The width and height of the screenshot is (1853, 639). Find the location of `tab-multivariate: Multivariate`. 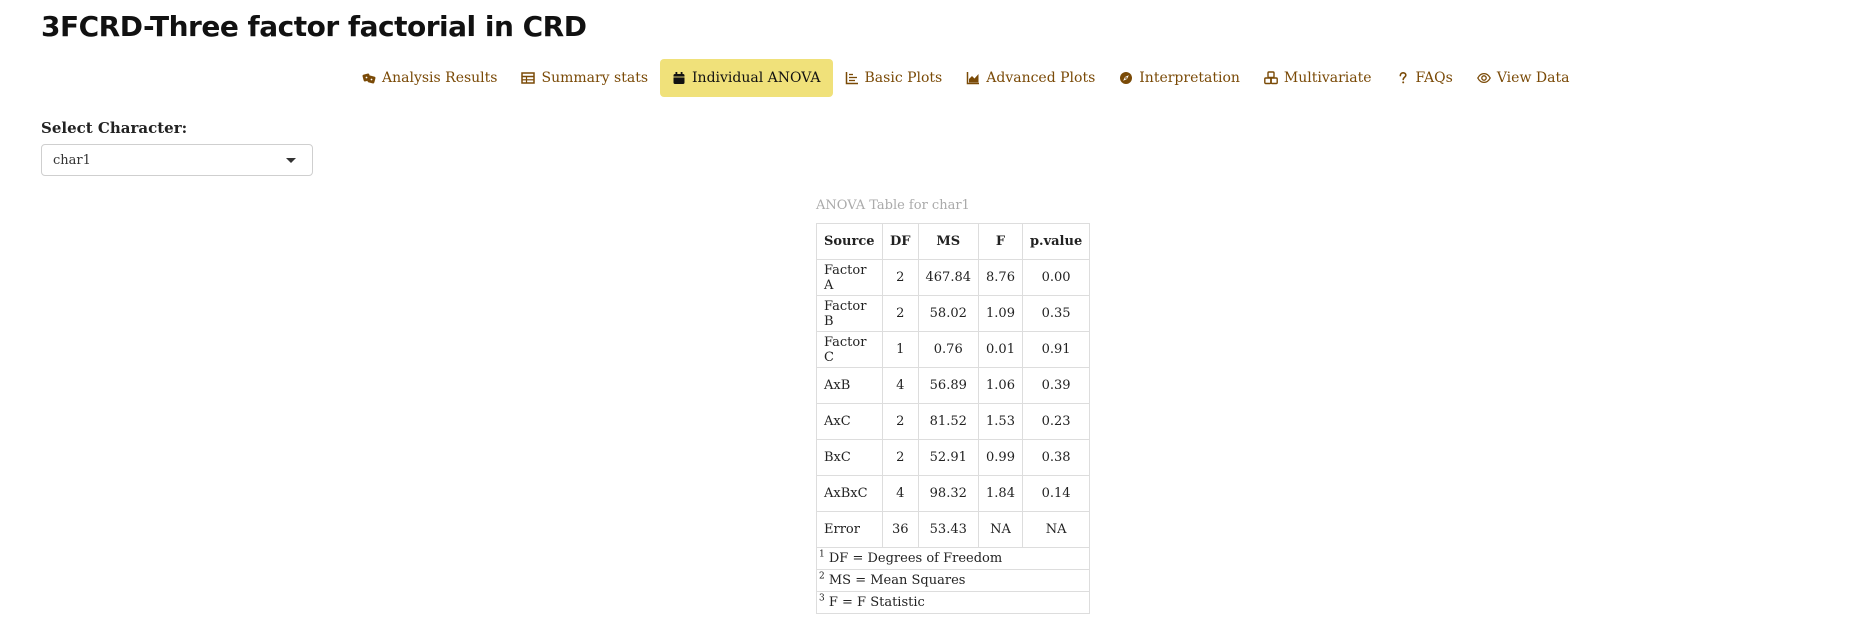

tab-multivariate: Multivariate is located at coordinates (1318, 78).